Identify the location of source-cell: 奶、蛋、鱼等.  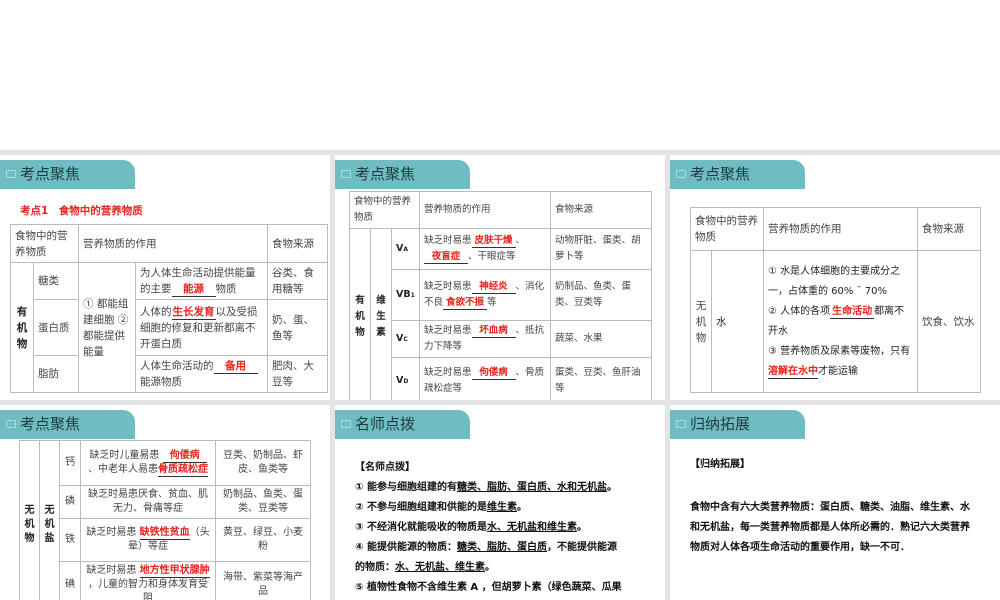
(297, 327).